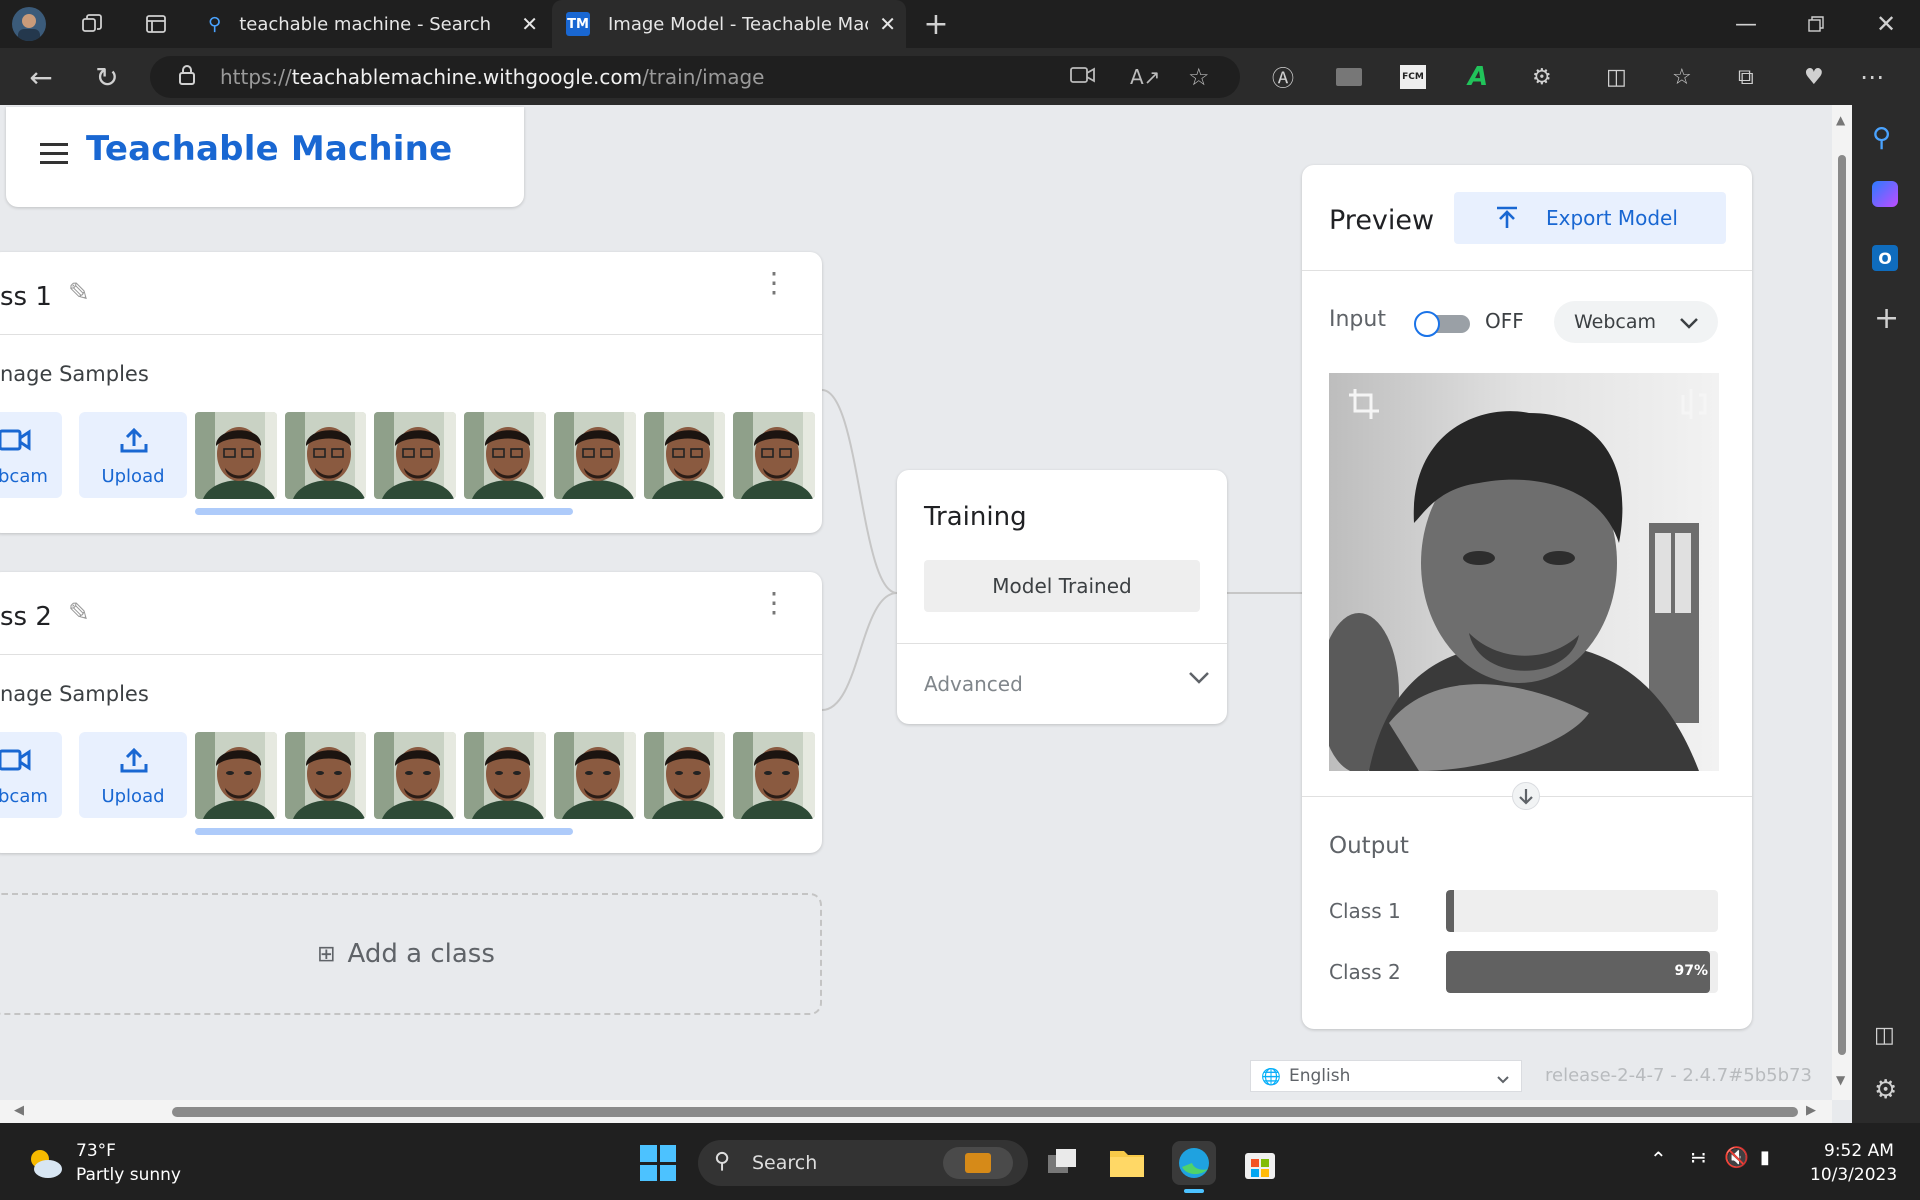 This screenshot has height=1200, width=1920. Describe the element at coordinates (1816, 24) in the screenshot. I see `restore-icon` at that location.